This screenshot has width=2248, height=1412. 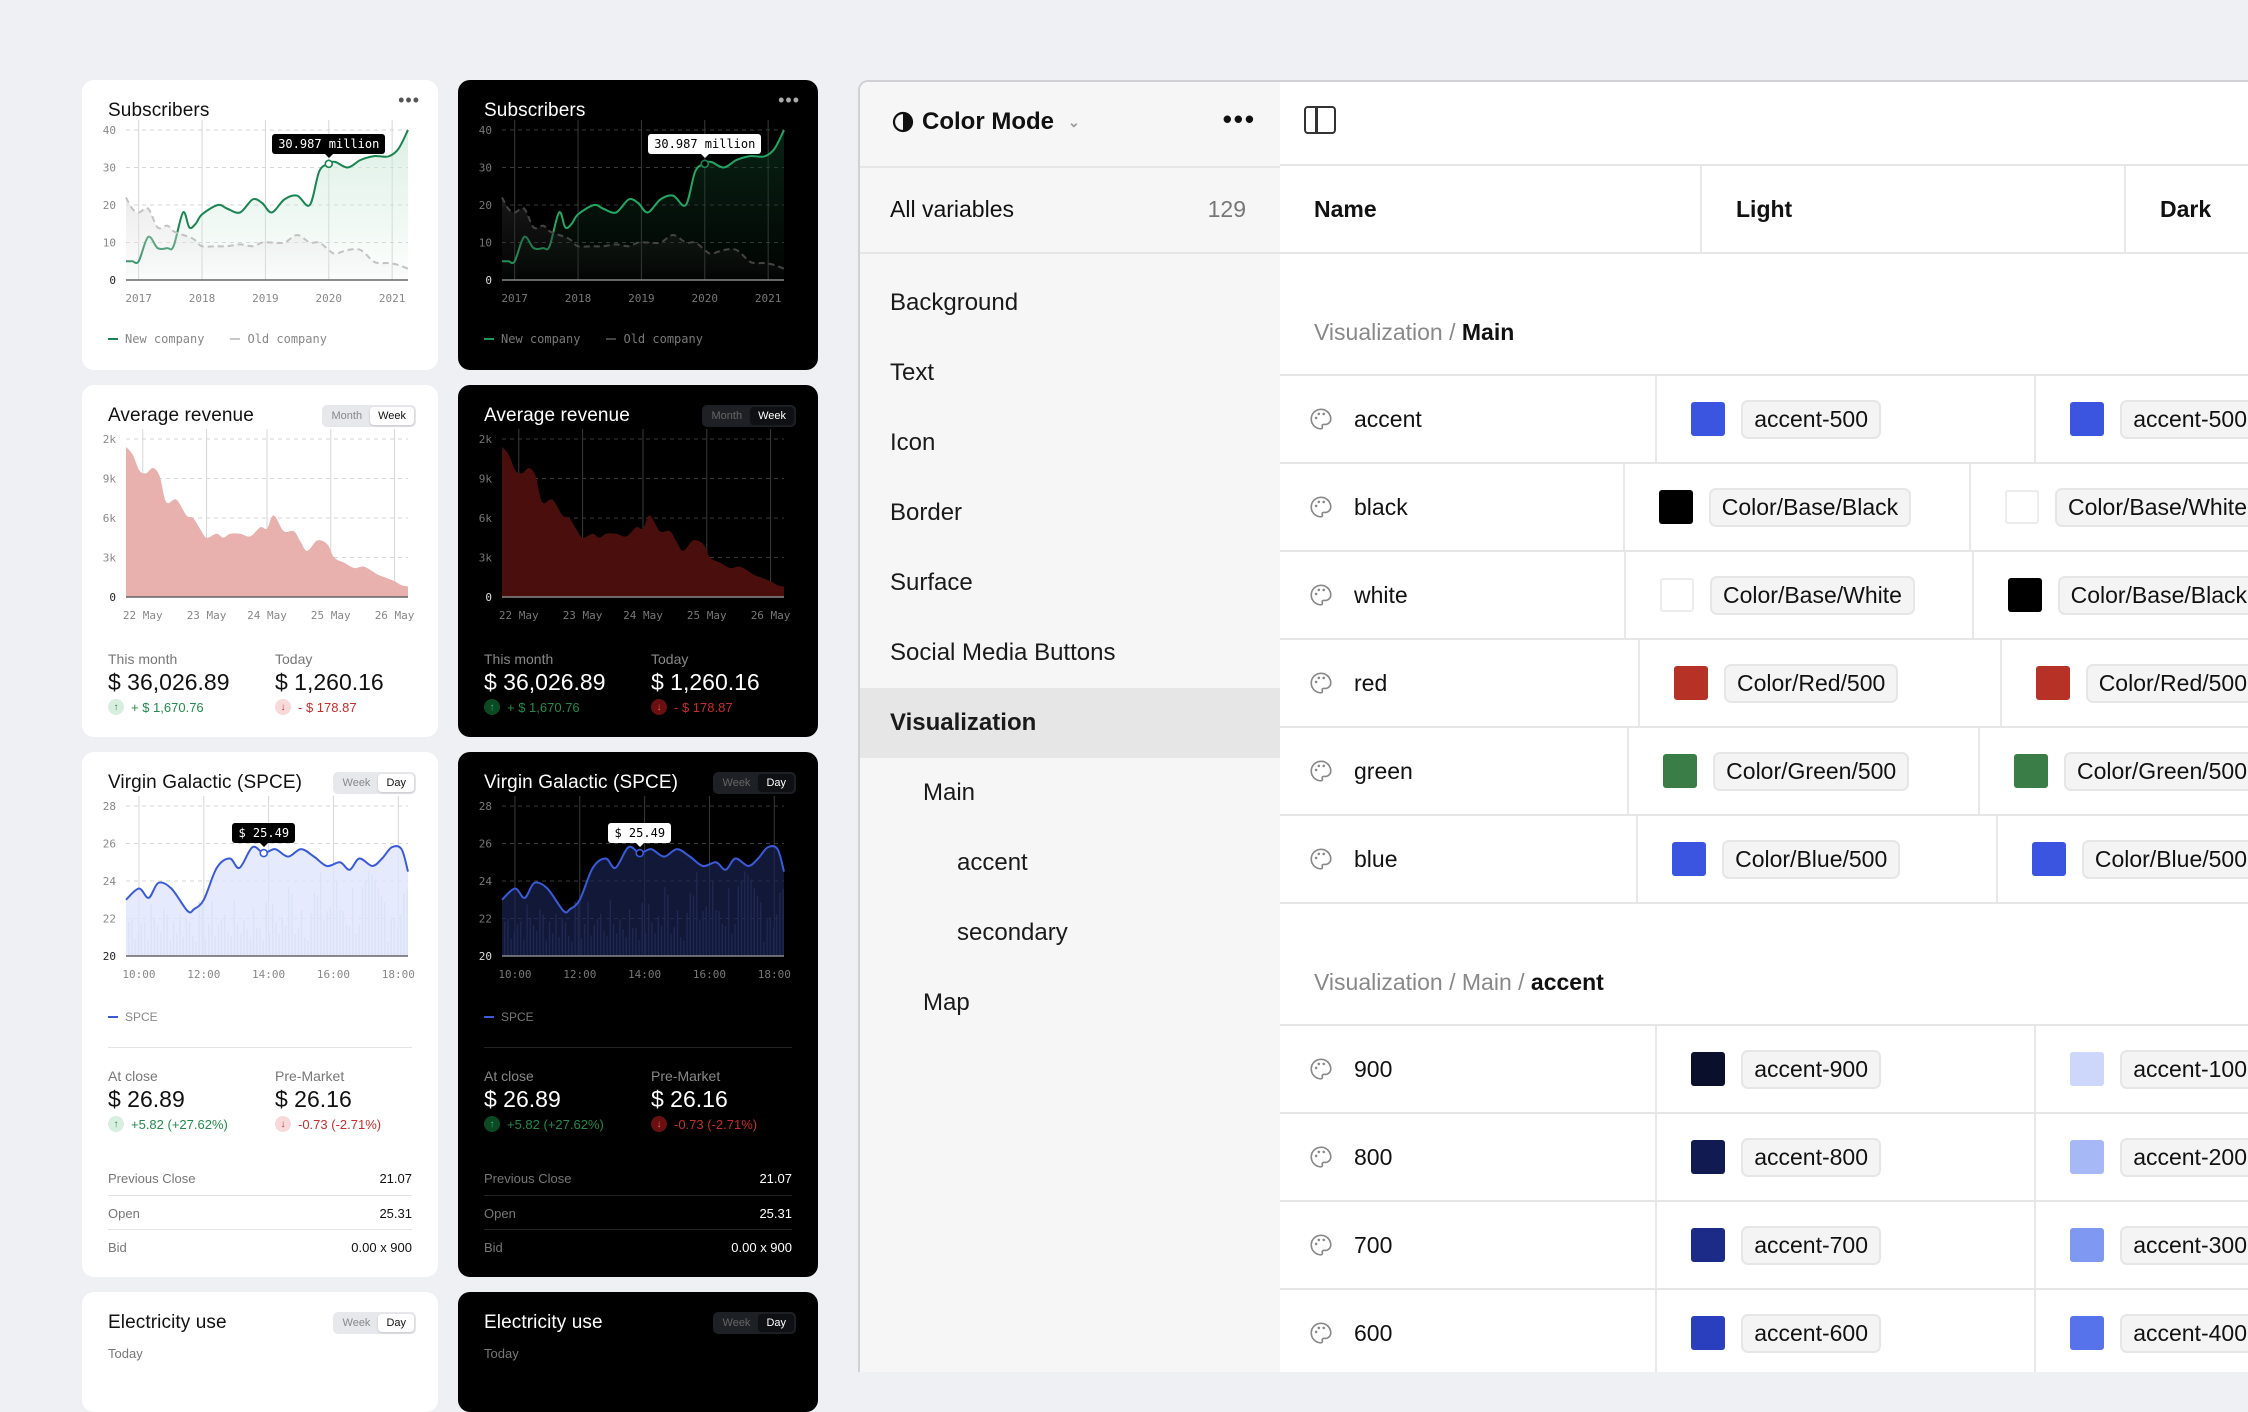 I want to click on light-value-cell: accent-700, so click(x=1847, y=1245).